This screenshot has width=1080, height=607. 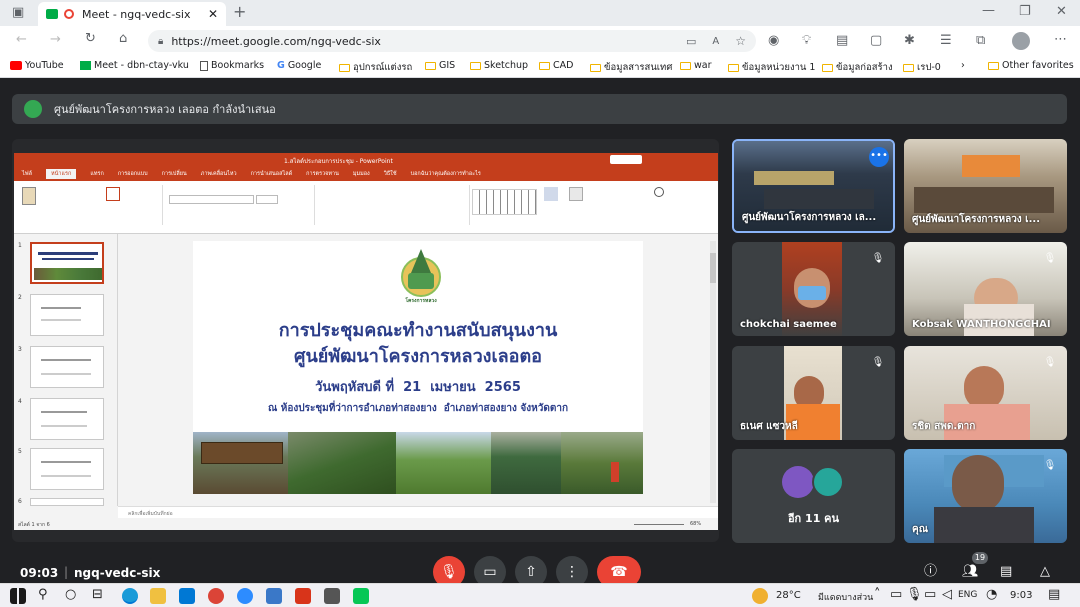 I want to click on bookmark-bookmarks: Bookmarks, so click(x=232, y=65).